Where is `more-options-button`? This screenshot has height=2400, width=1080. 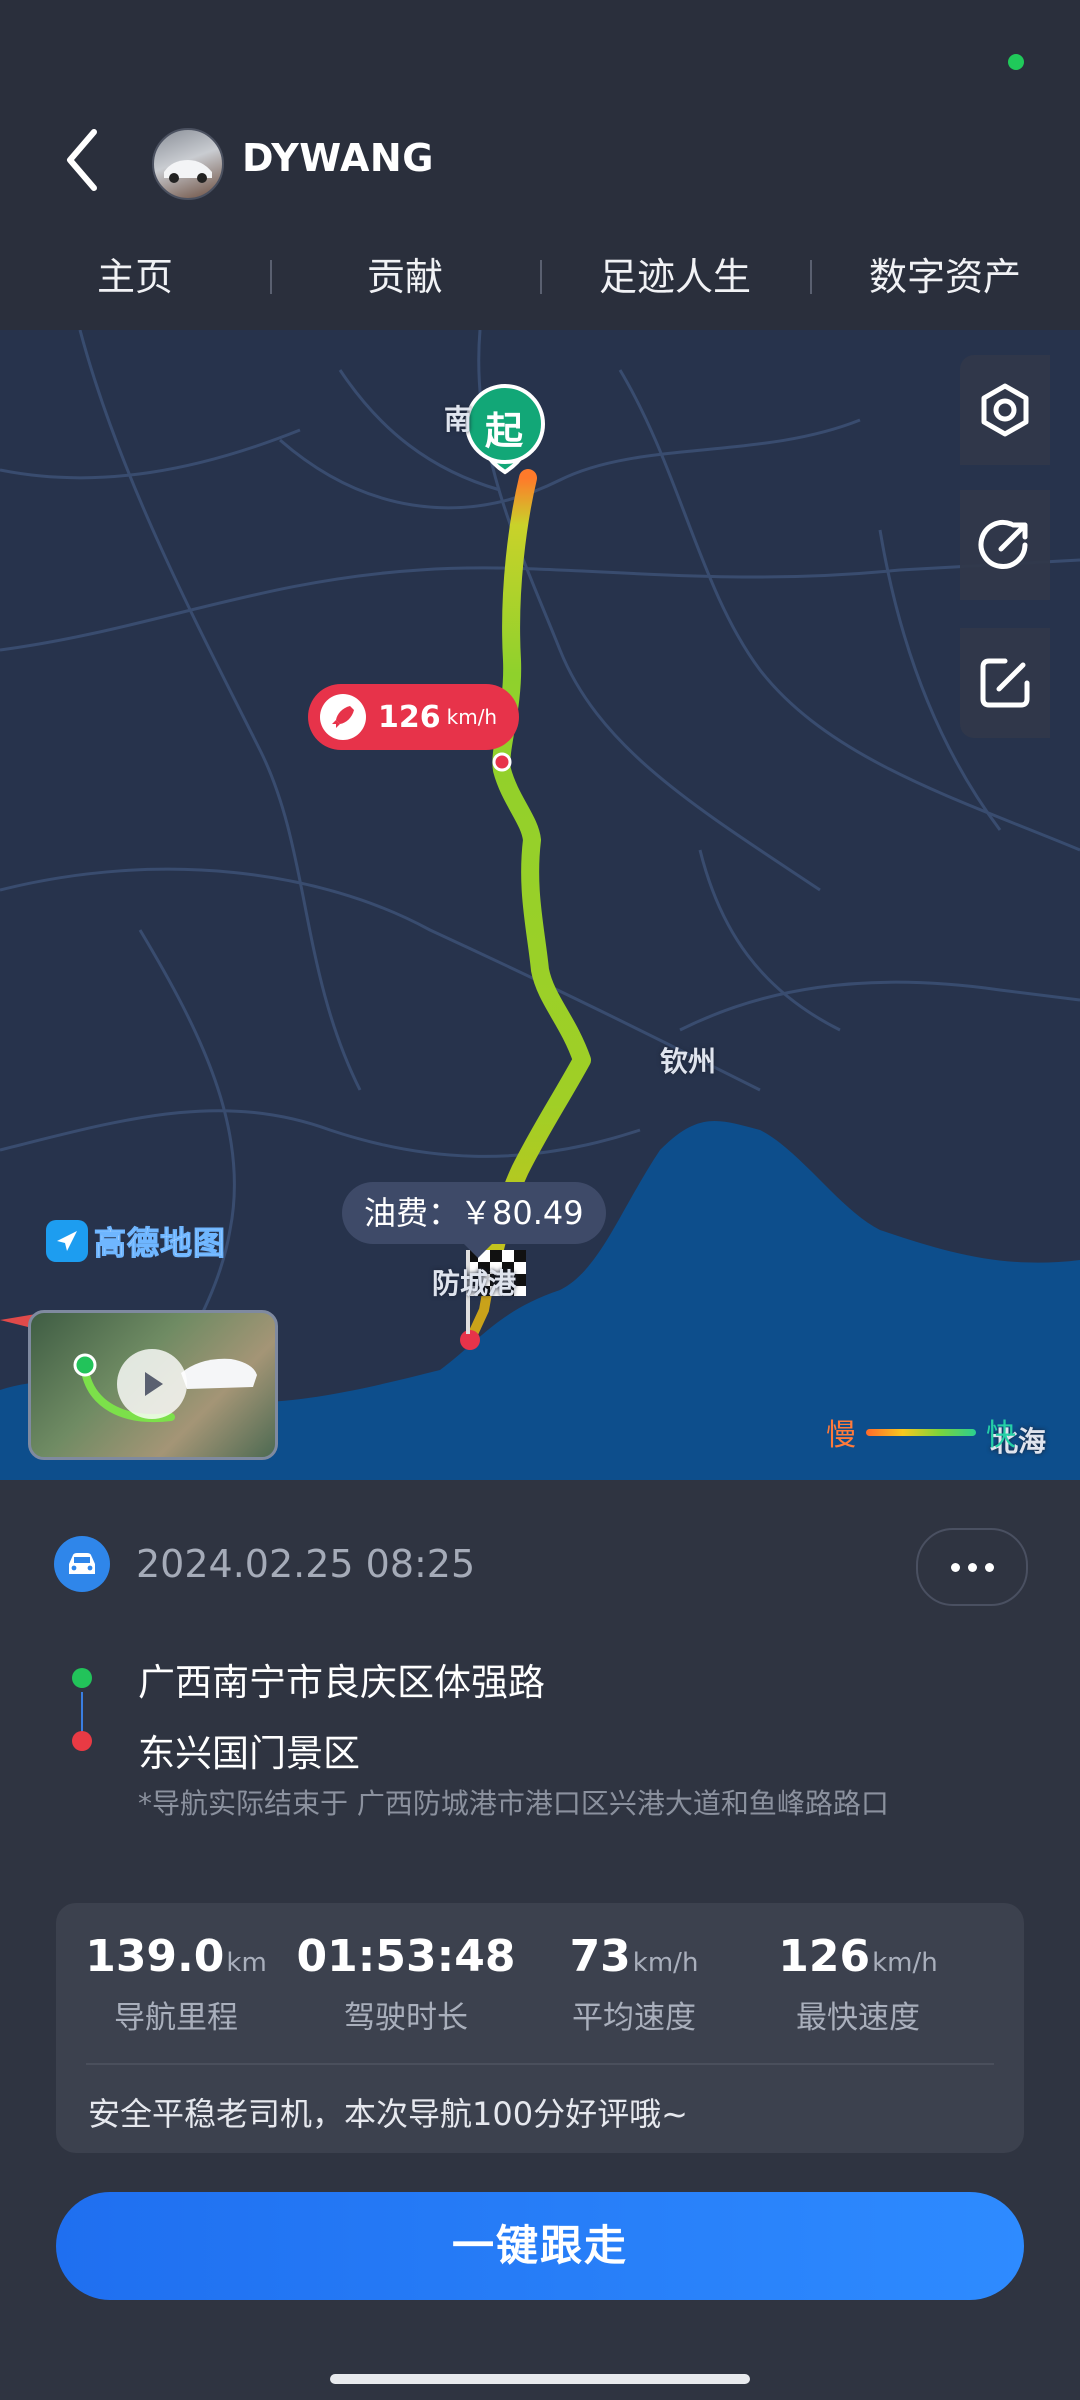
more-options-button is located at coordinates (972, 1567).